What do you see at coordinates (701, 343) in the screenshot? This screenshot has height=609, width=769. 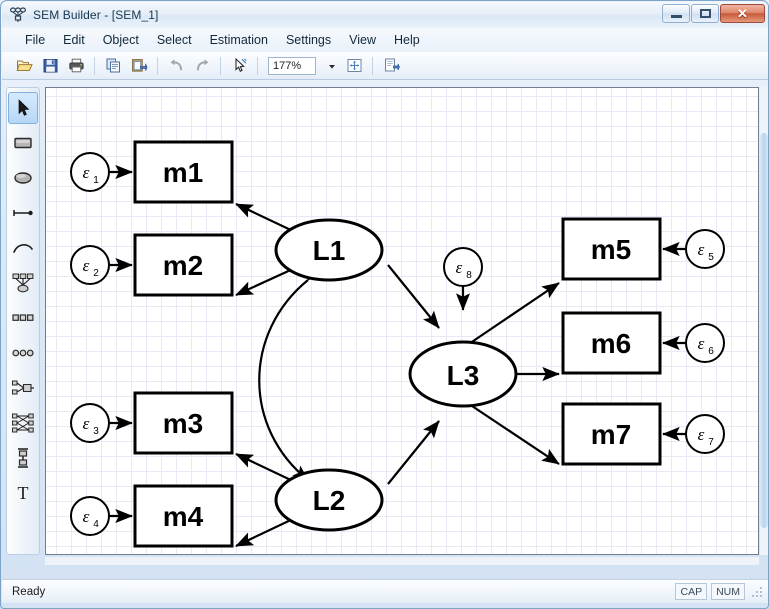 I see `node-e6-symbol: ε` at bounding box center [701, 343].